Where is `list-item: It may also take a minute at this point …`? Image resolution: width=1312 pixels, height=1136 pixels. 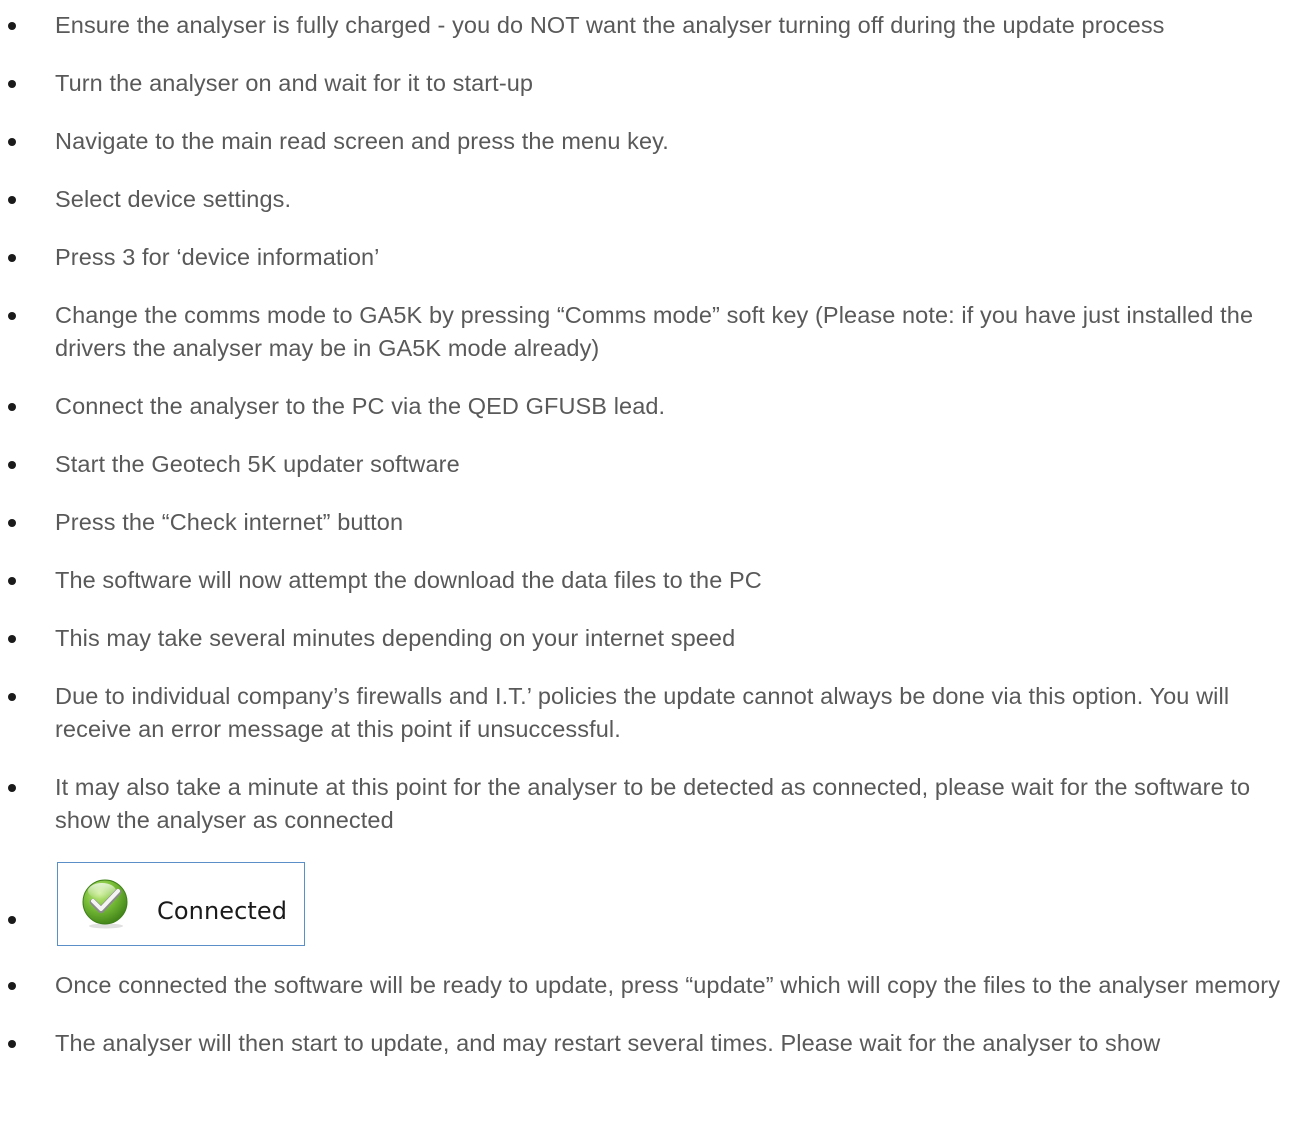 list-item: It may also take a minute at this point … is located at coordinates (656, 804).